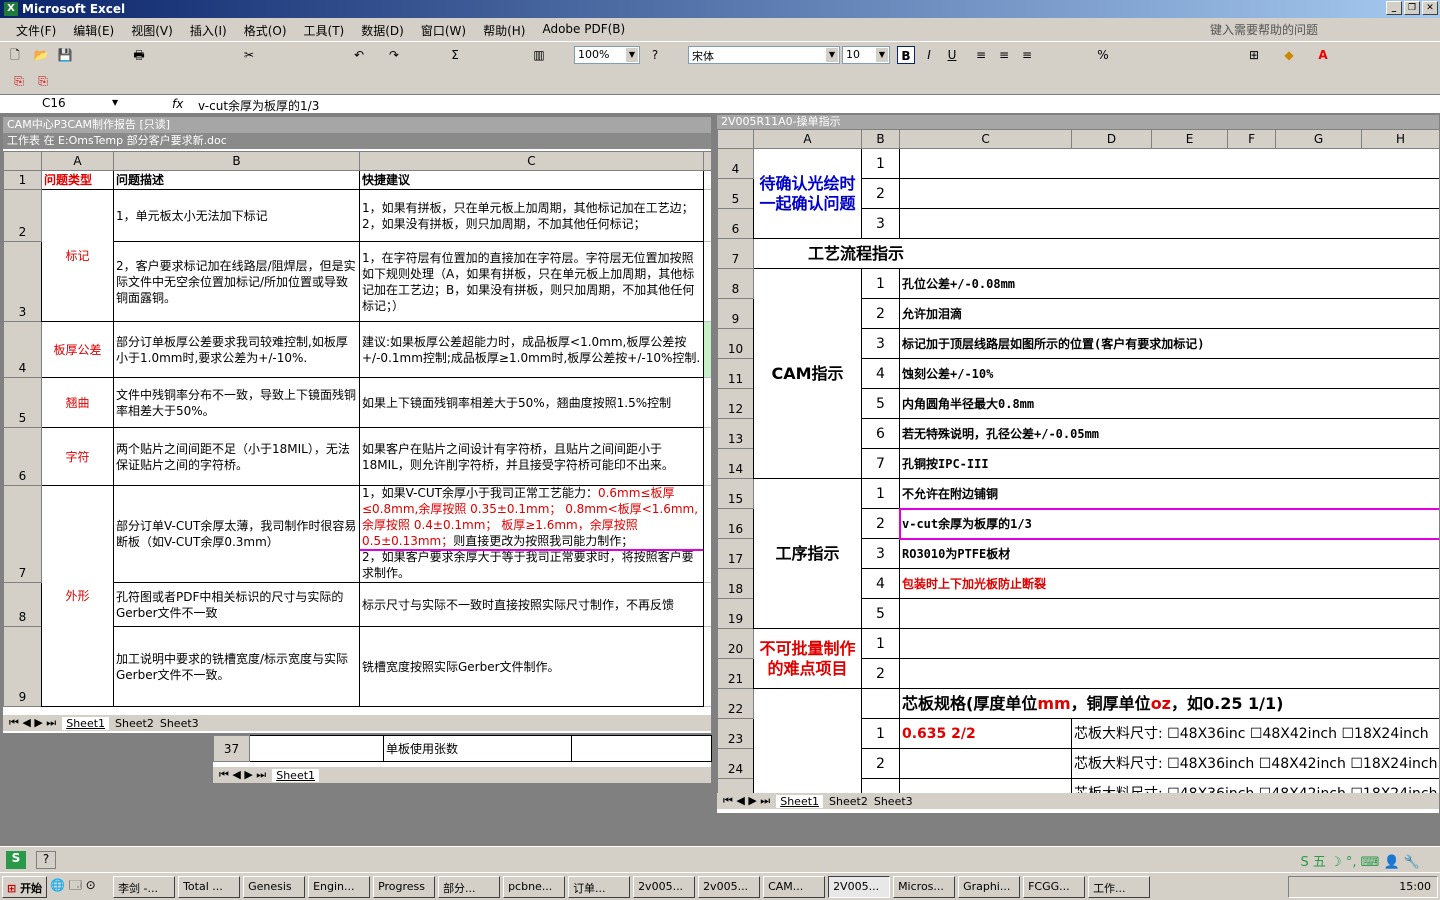  Describe the element at coordinates (236, 666) in the screenshot. I see `cell: 加工说明中要求的铣槽宽度/标示宽度与实际Gerber文件不一致。` at that location.